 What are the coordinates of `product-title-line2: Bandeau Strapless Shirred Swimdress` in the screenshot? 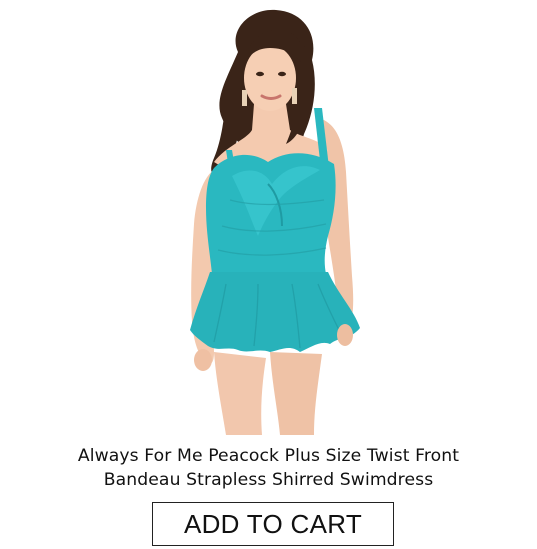 It's located at (268, 480).